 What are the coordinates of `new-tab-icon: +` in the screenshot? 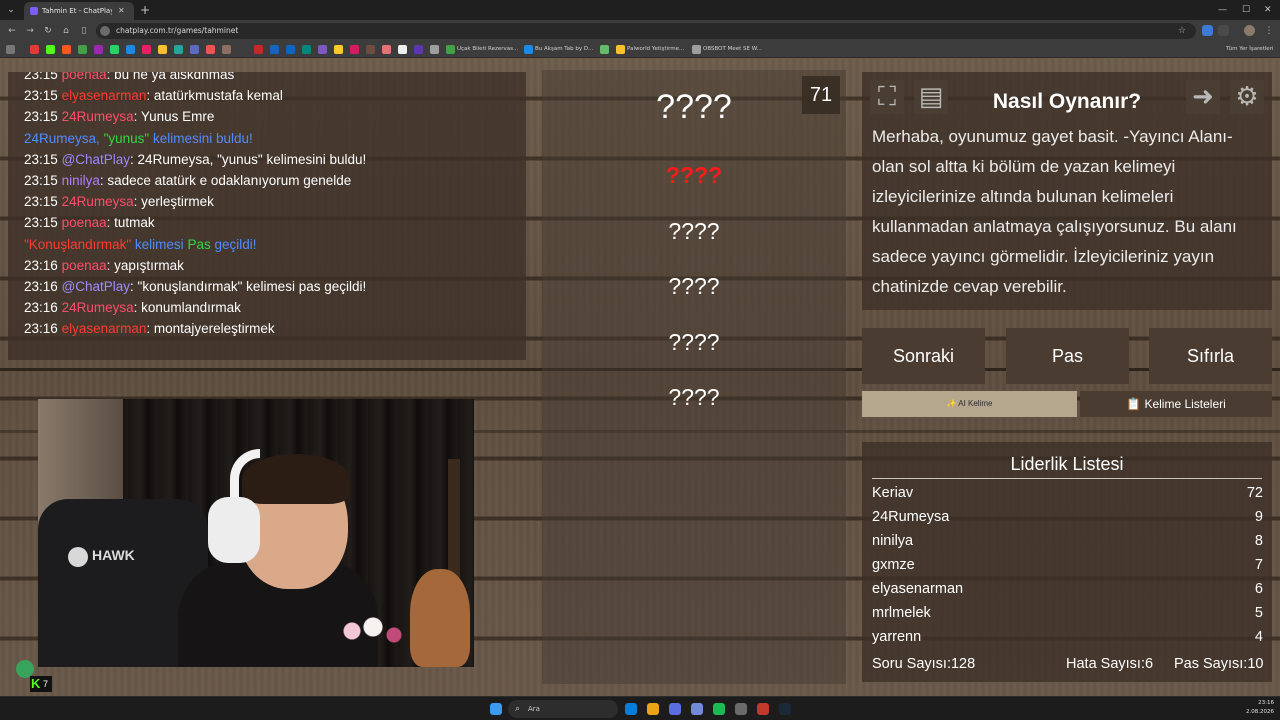 It's located at (145, 10).